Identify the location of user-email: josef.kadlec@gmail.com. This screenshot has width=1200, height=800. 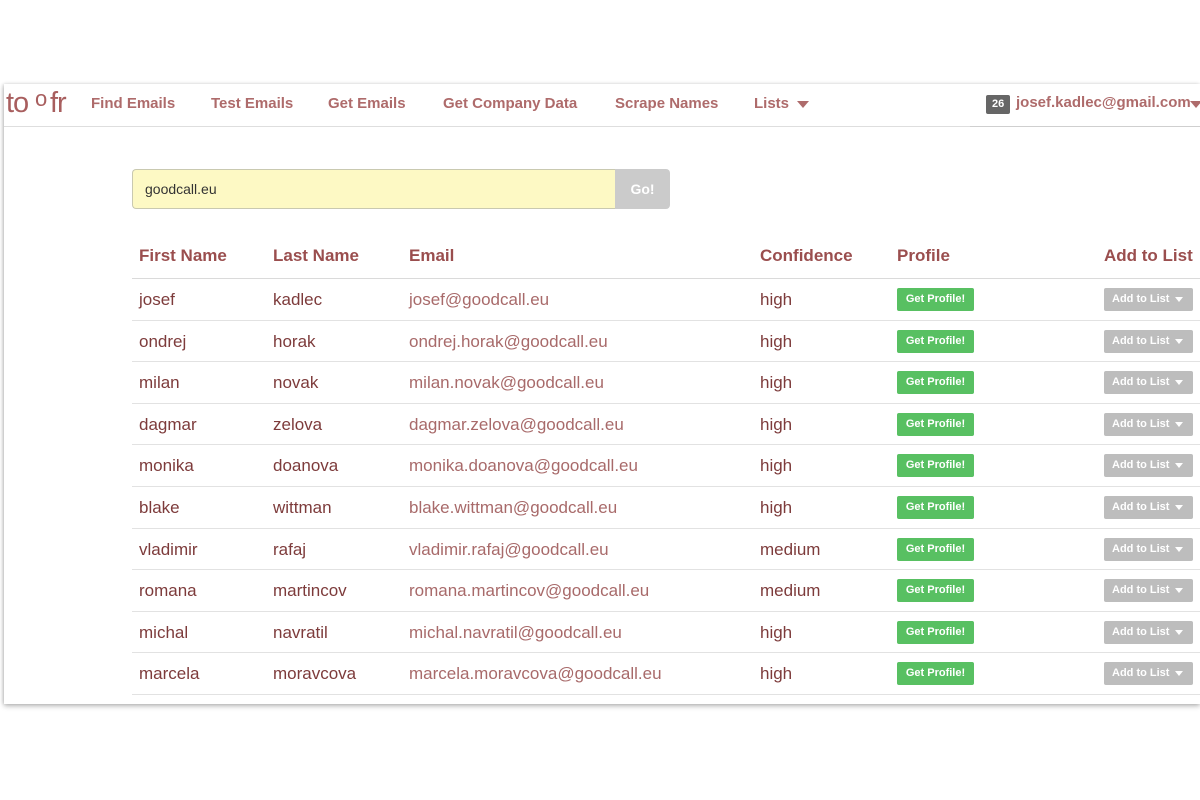
(1103, 102).